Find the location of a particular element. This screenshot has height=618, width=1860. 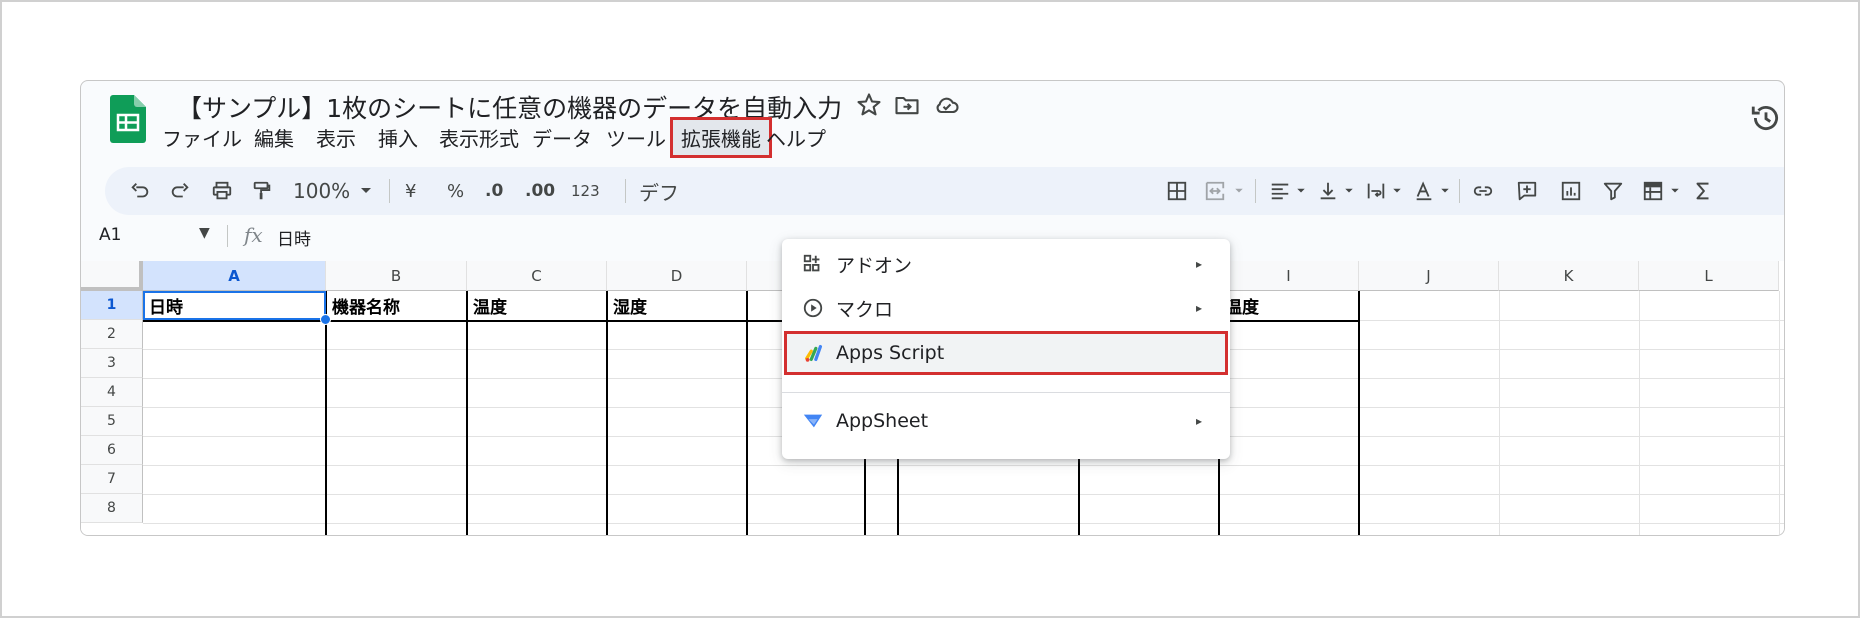

menu-help: ヘルプ is located at coordinates (796, 137).